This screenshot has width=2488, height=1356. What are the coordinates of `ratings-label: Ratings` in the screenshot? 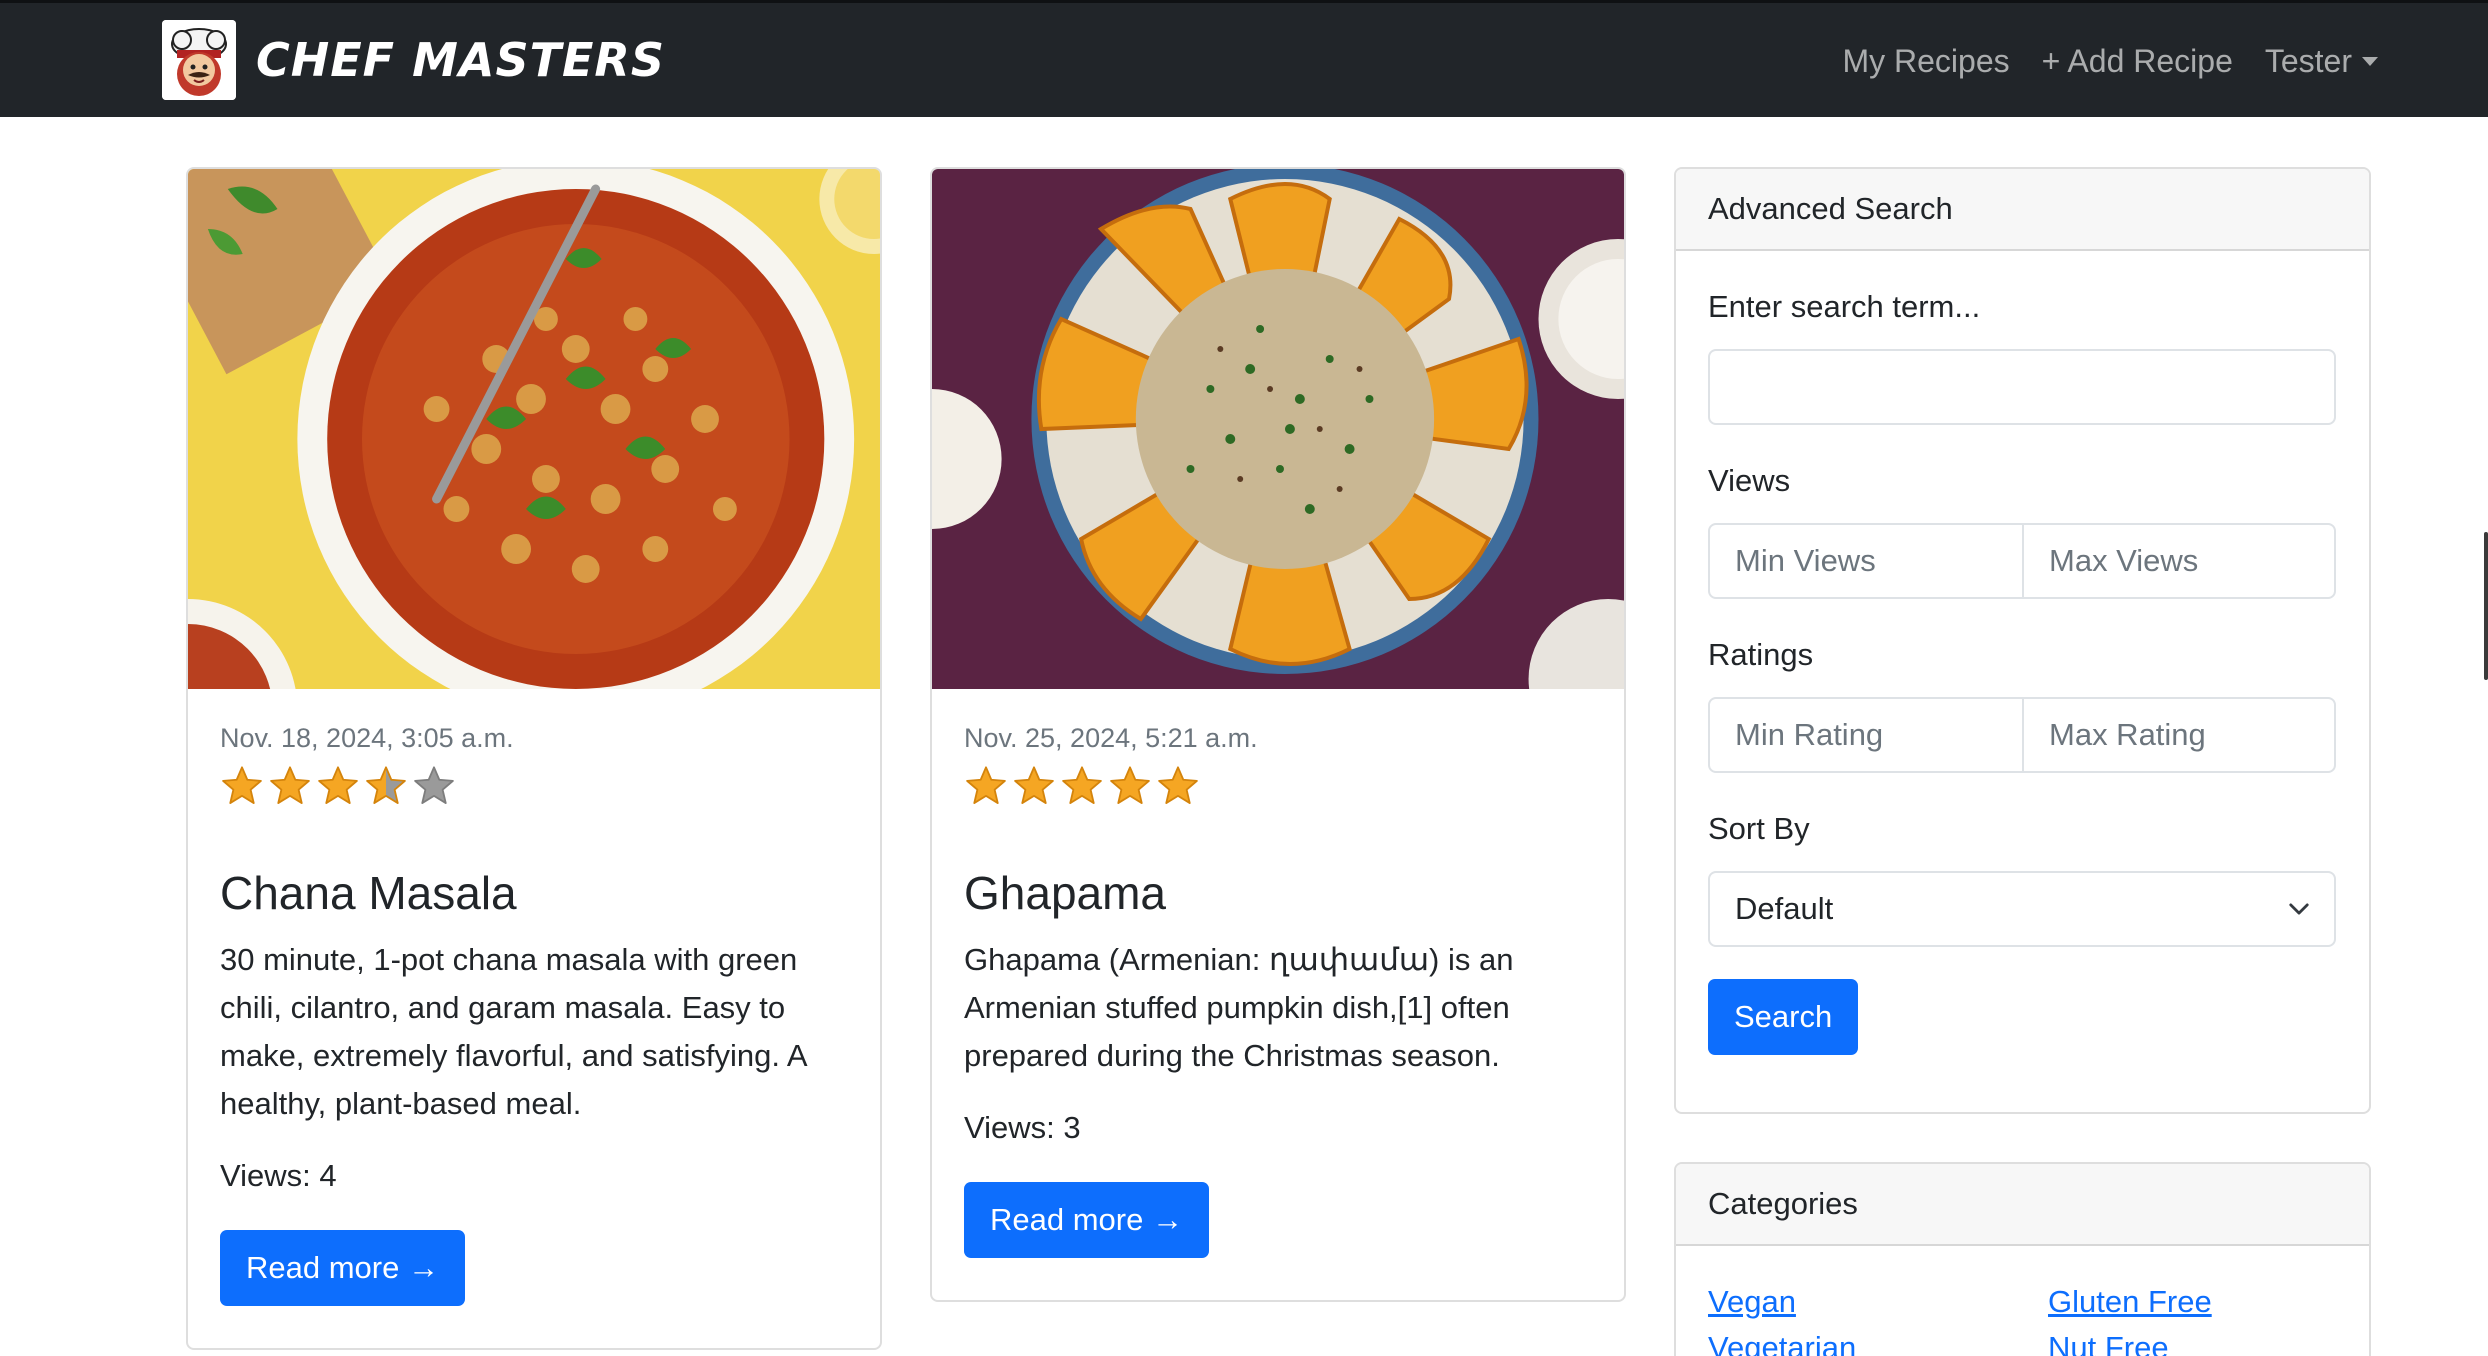 It's located at (1761, 654).